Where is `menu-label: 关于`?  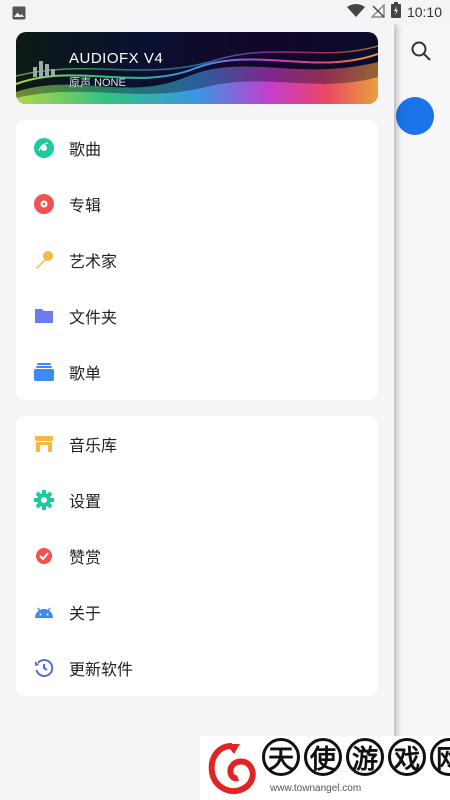
menu-label: 关于 is located at coordinates (85, 613).